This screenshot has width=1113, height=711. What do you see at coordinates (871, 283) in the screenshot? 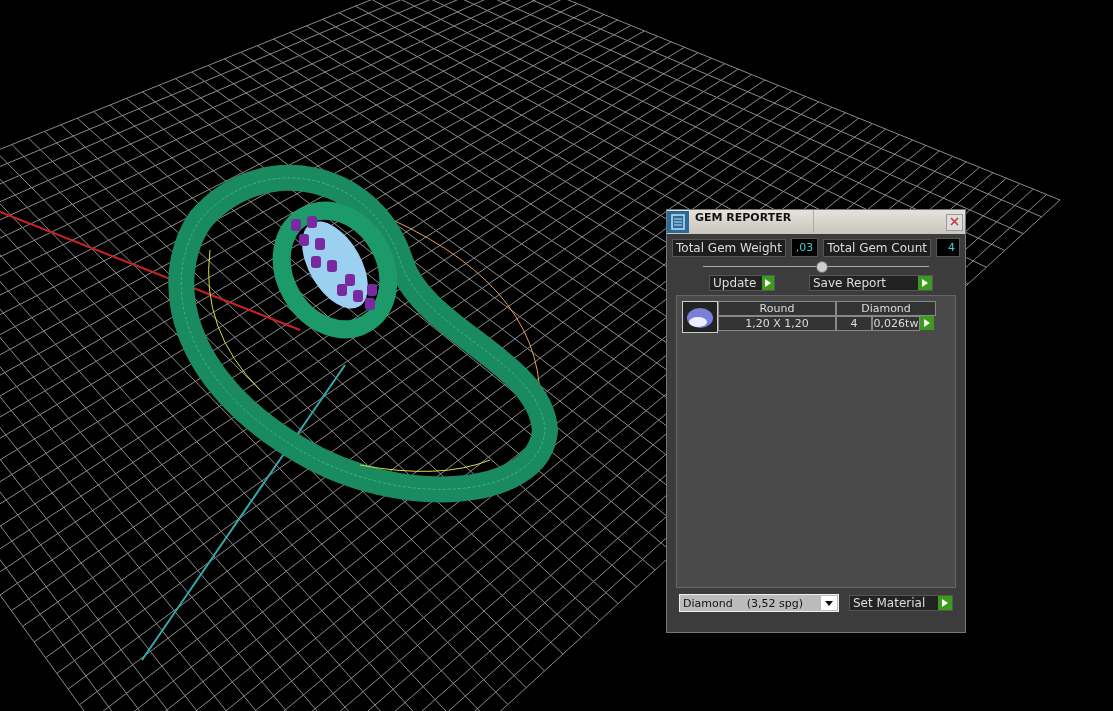
I see `action-button: Save Report` at bounding box center [871, 283].